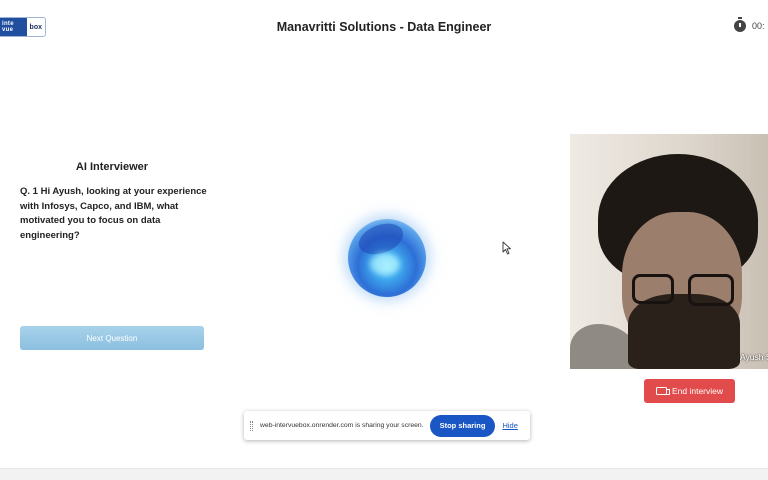 This screenshot has height=480, width=768. I want to click on video-glasses-left, so click(653, 289).